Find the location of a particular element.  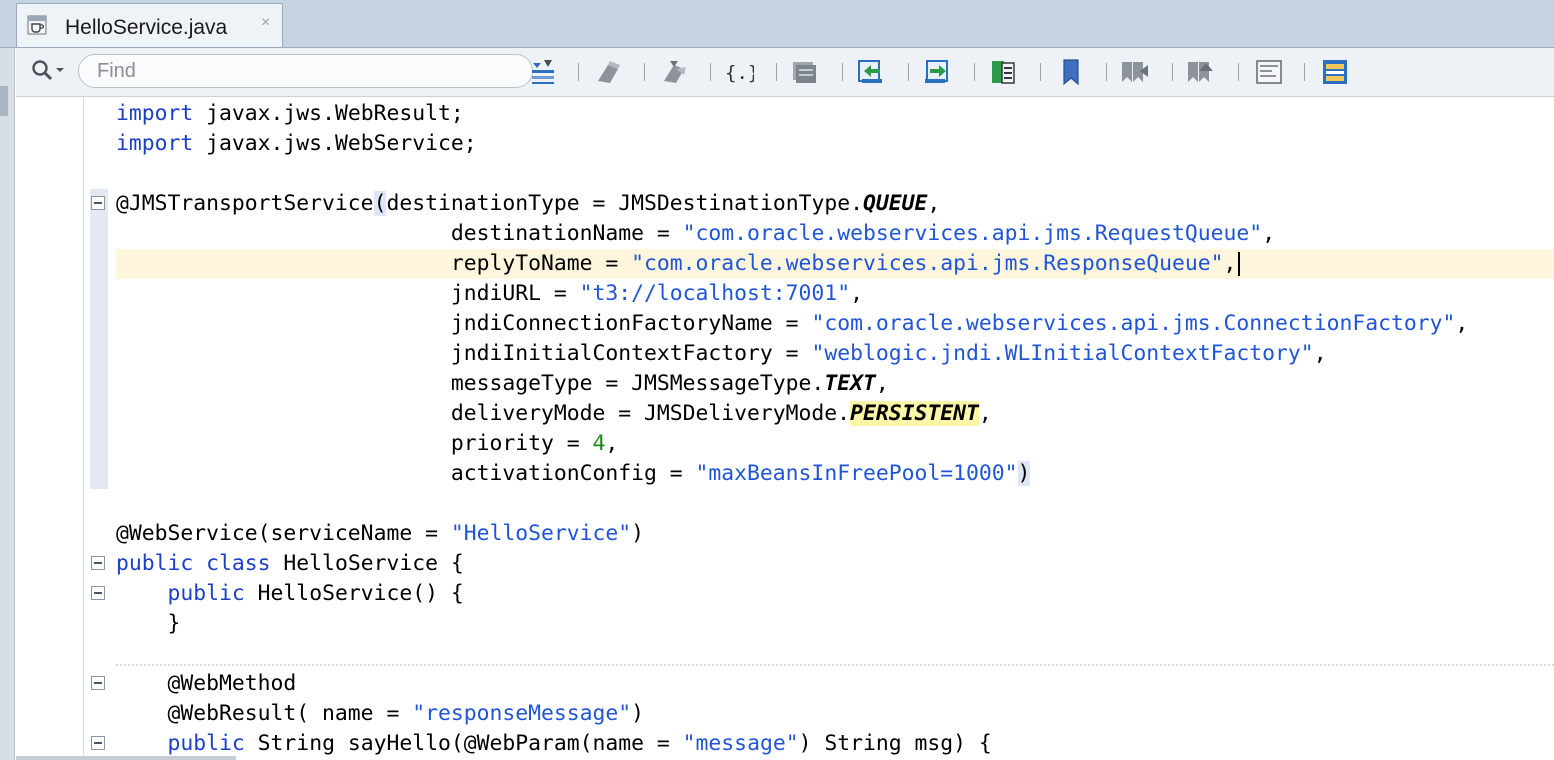

code-line: priority = 4, is located at coordinates (367, 444).